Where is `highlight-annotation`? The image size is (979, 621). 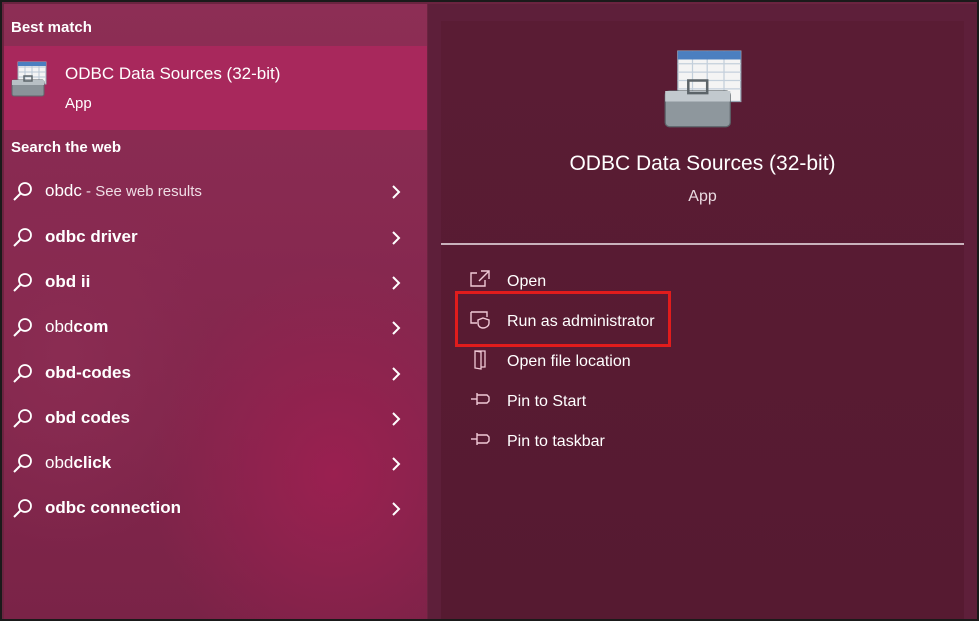
highlight-annotation is located at coordinates (563, 319).